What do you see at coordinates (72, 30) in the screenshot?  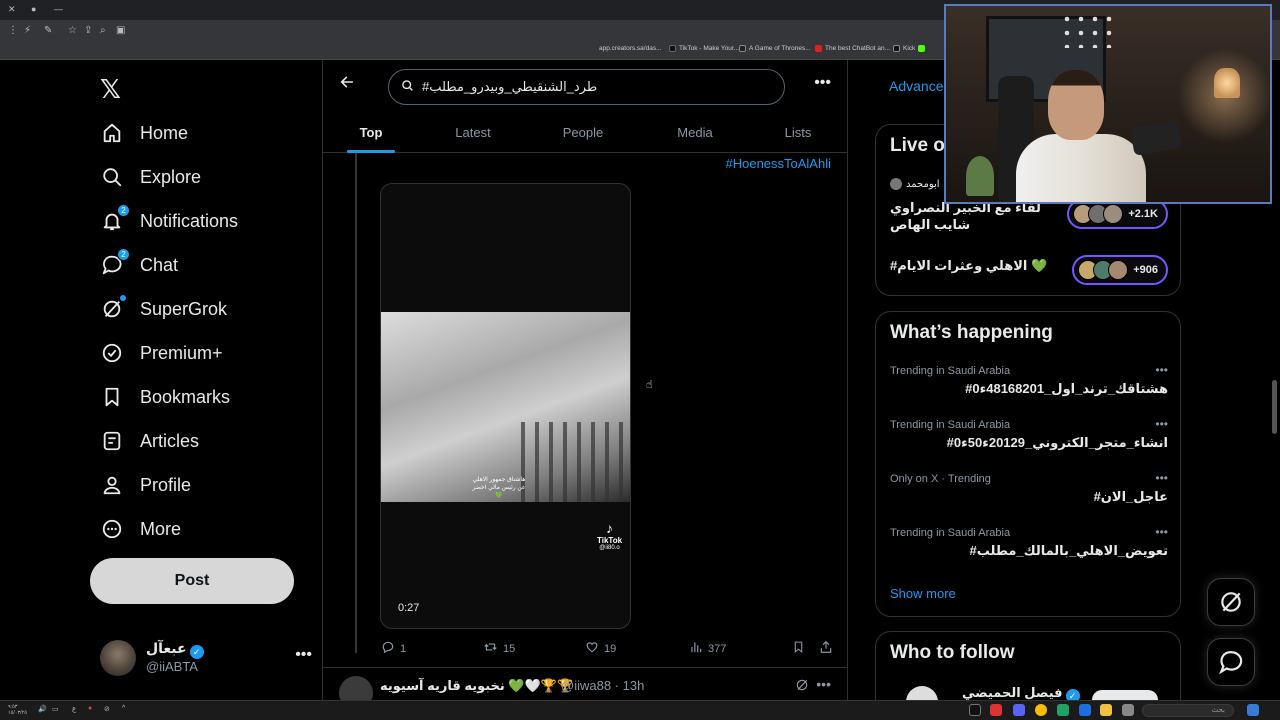 I see `star-icon: ☆` at bounding box center [72, 30].